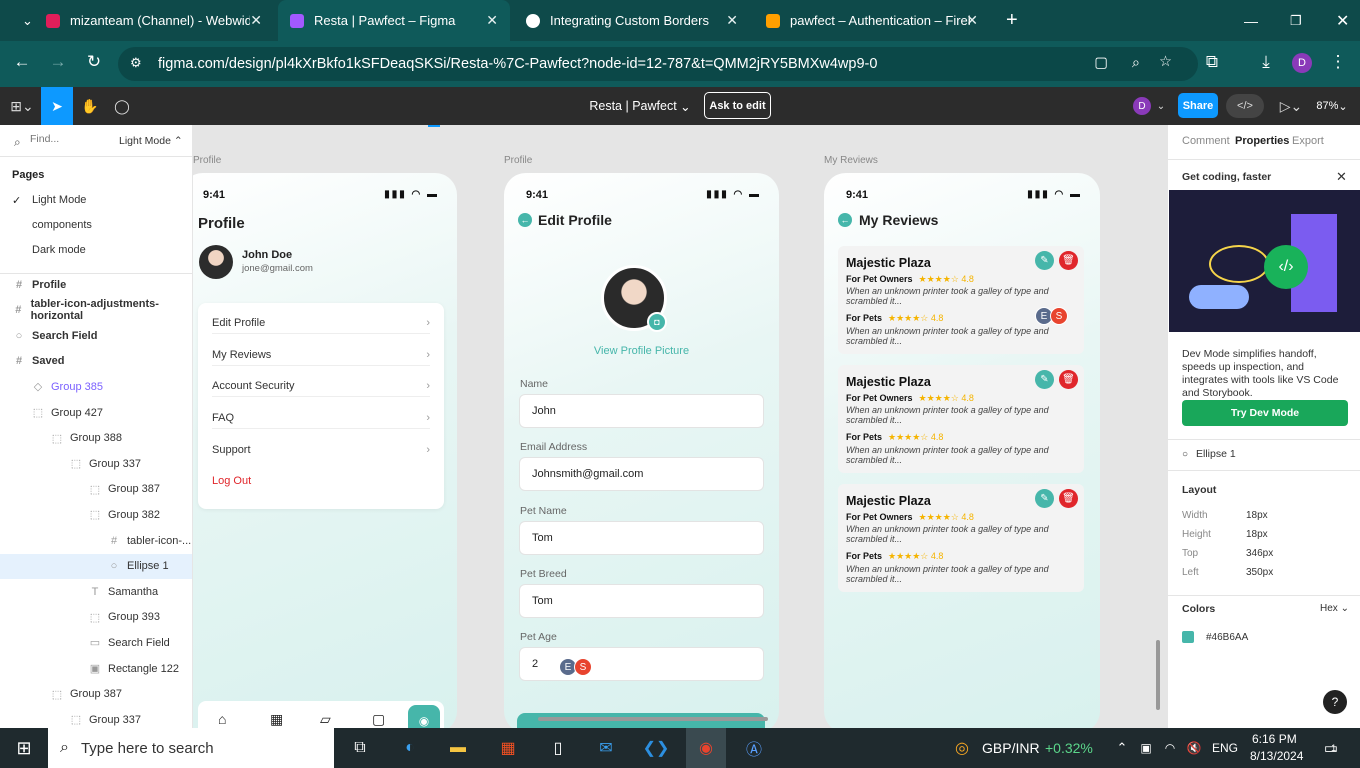 The image size is (1360, 768). Describe the element at coordinates (1302, 63) in the screenshot. I see `profile-avatar: D` at that location.